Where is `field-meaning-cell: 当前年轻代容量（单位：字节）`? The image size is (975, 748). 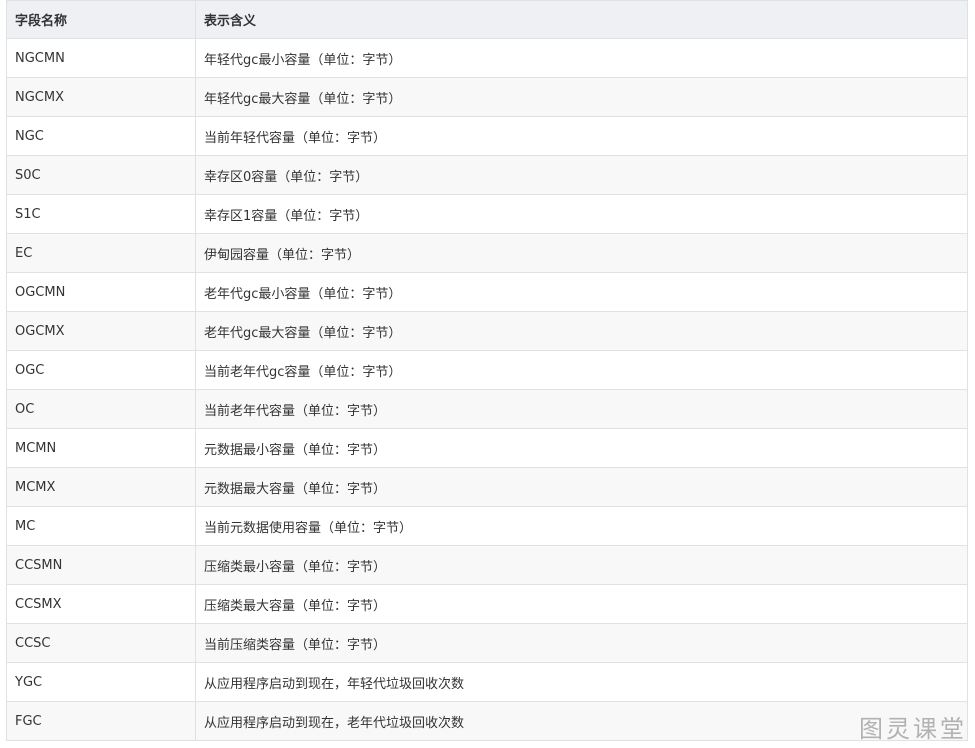
field-meaning-cell: 当前年轻代容量（单位：字节） is located at coordinates (581, 136).